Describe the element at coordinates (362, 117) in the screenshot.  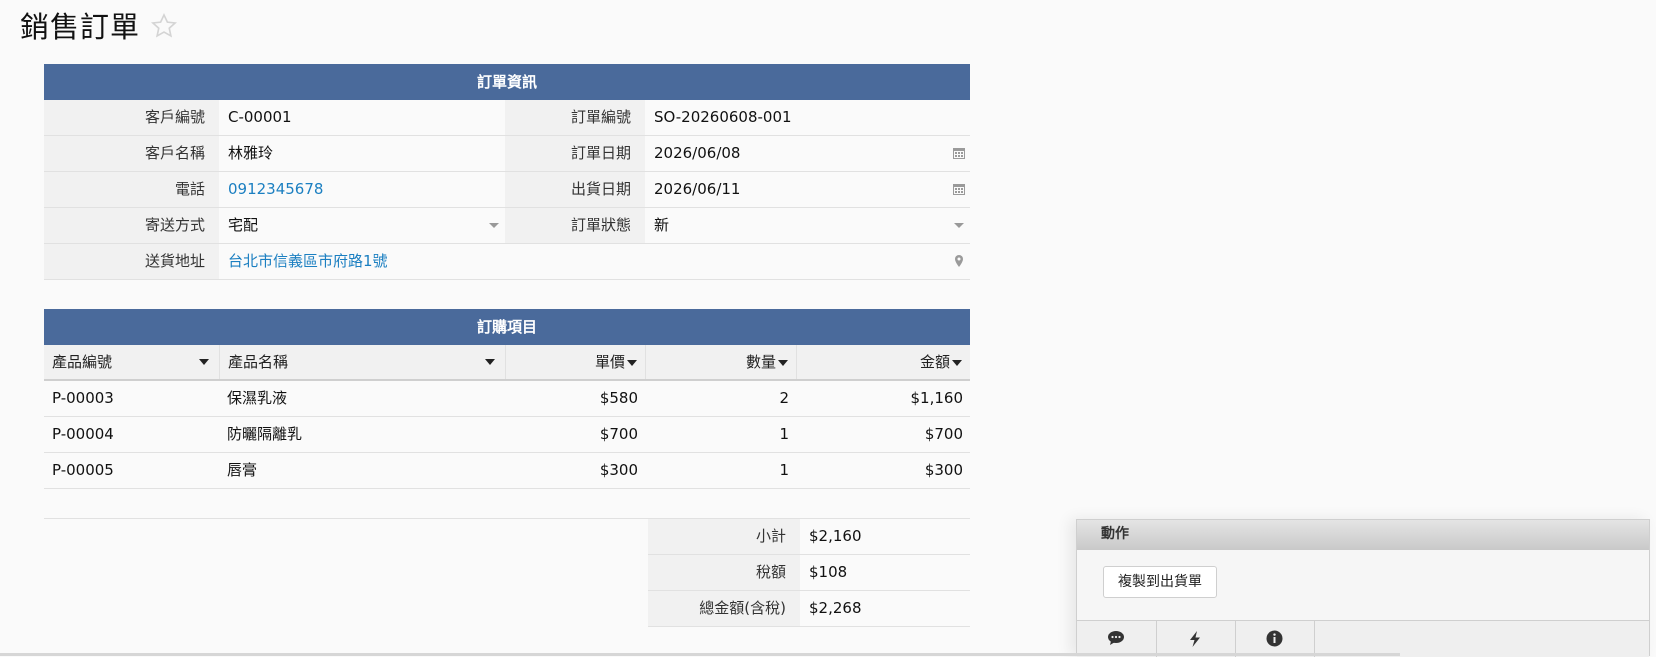
I see `customer-id-field: C-00001` at that location.